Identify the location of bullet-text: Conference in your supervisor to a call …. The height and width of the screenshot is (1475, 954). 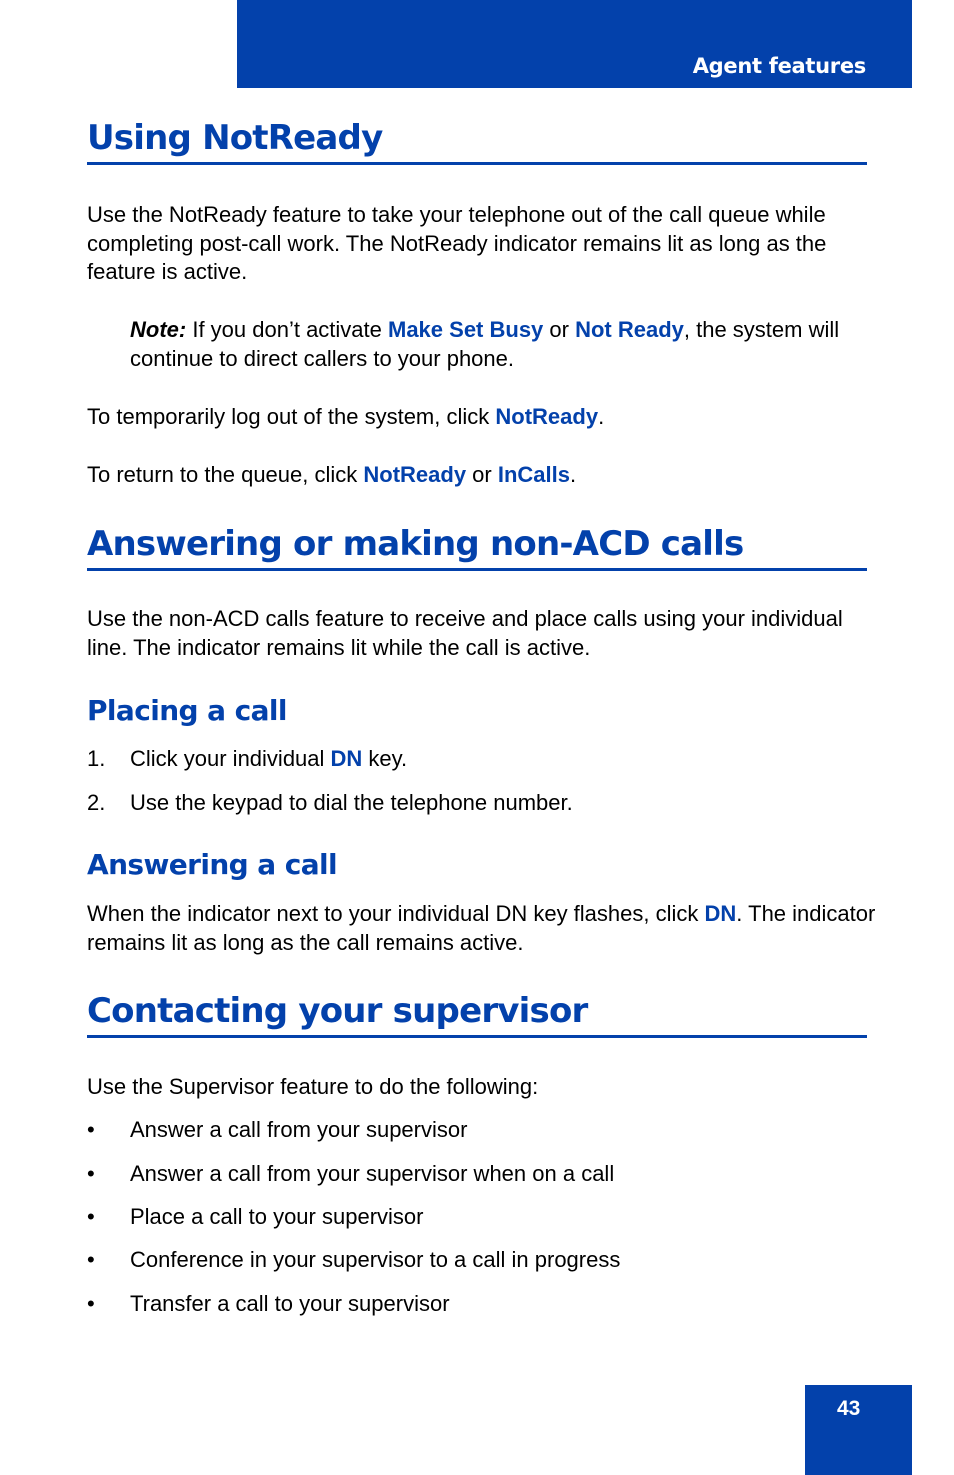
(375, 1259).